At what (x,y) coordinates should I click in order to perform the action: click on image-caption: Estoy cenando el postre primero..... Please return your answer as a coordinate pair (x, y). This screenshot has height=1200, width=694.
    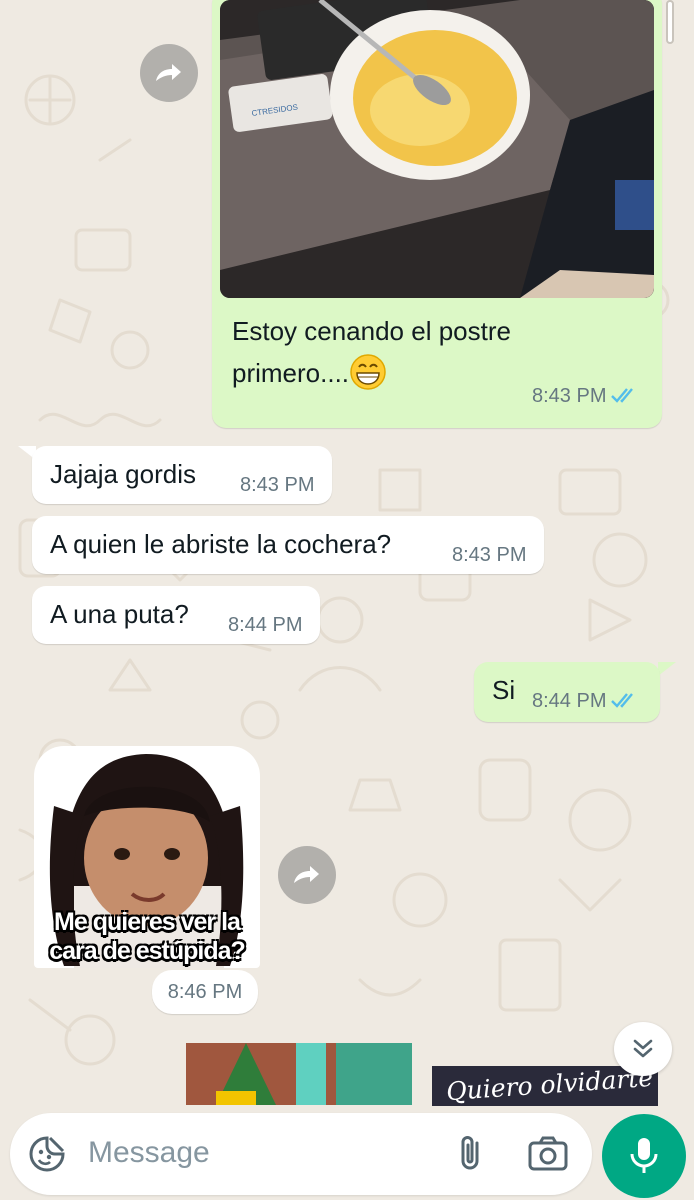
    Looking at the image, I should click on (382, 352).